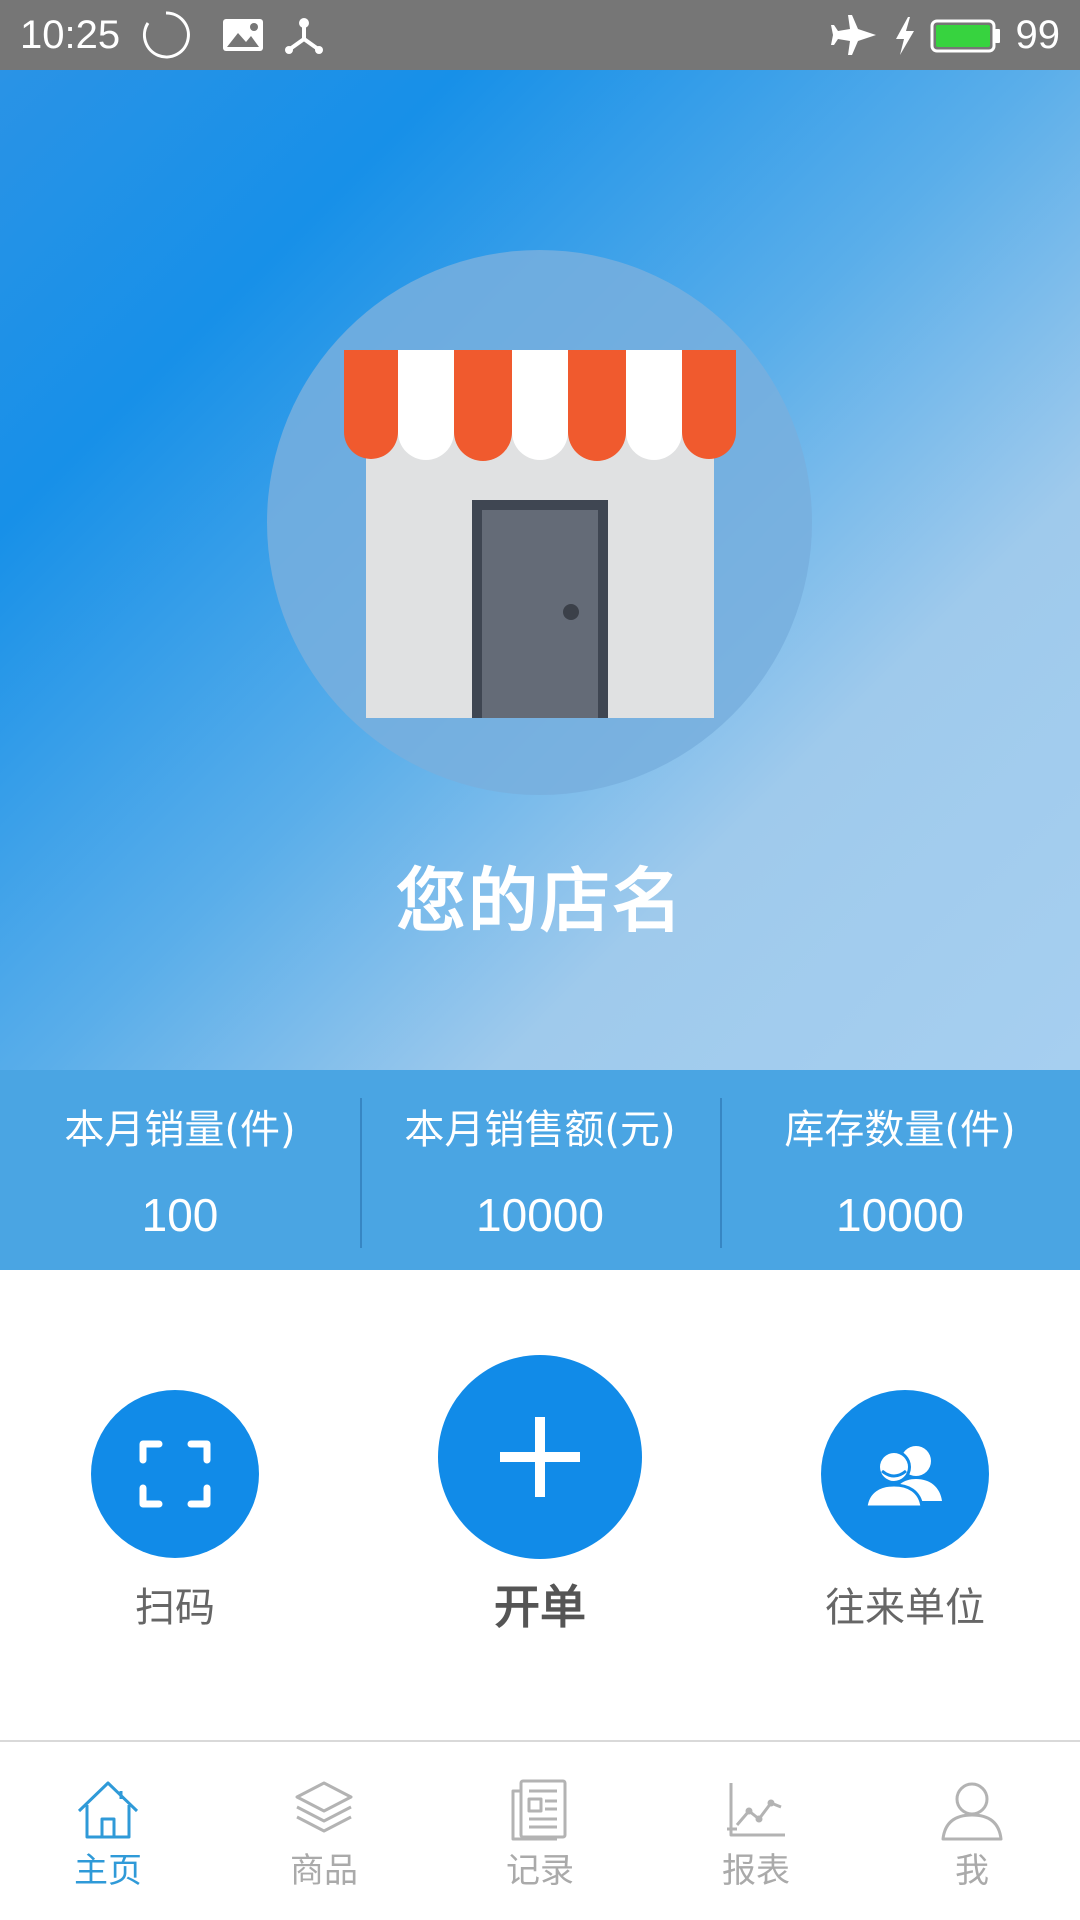  Describe the element at coordinates (1038, 35) in the screenshot. I see `battery-level: 99` at that location.